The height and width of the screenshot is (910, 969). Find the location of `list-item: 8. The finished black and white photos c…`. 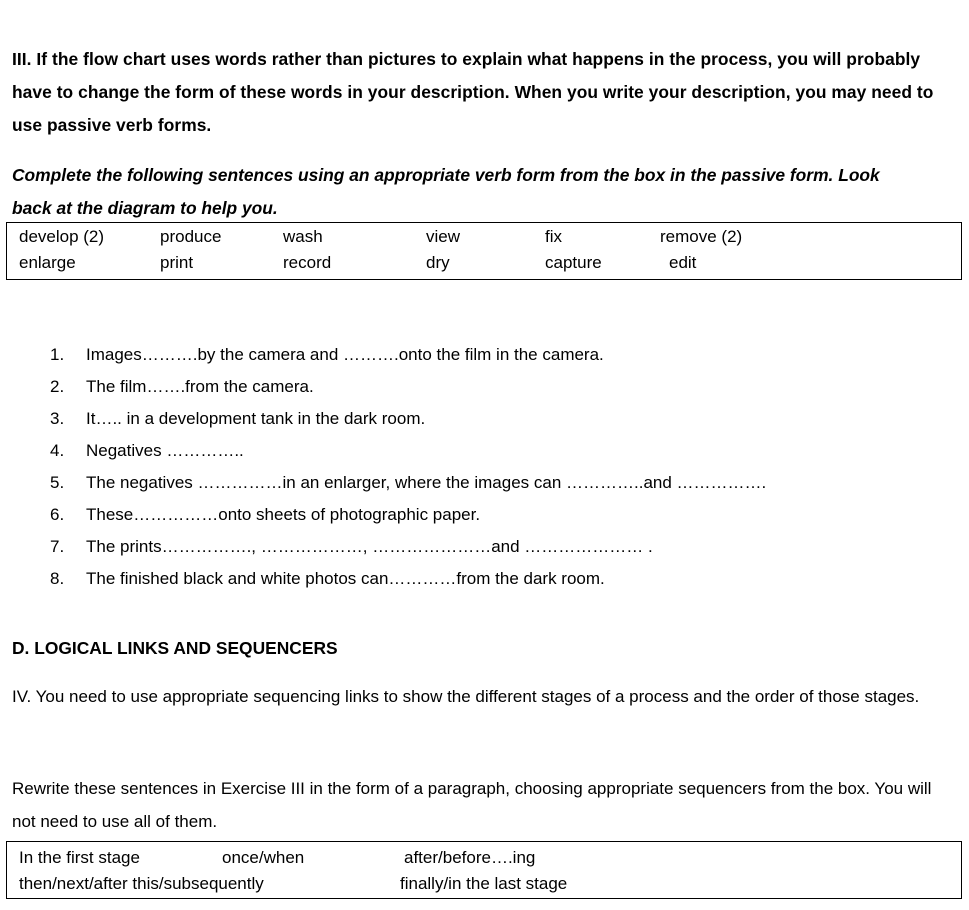

list-item: 8. The finished black and white photos c… is located at coordinates (495, 579).